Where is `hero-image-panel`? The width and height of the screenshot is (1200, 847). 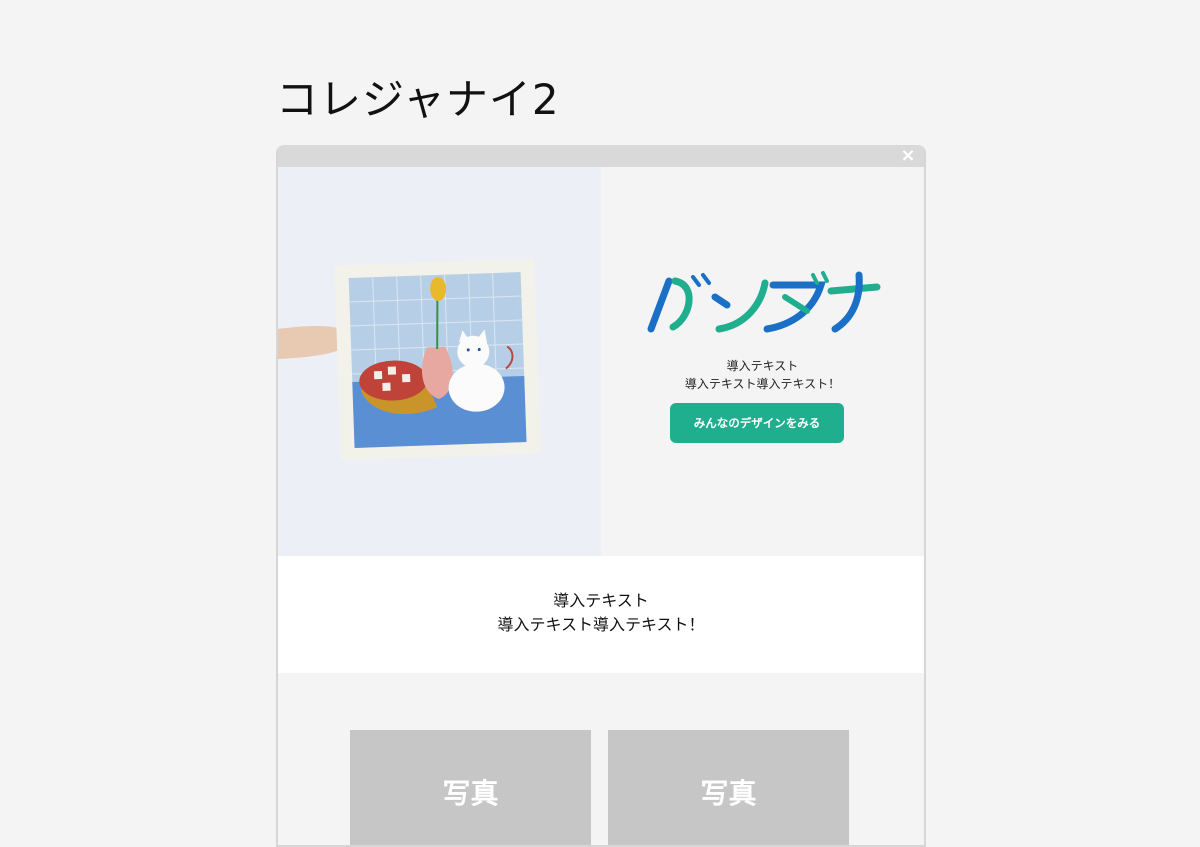 hero-image-panel is located at coordinates (439, 361).